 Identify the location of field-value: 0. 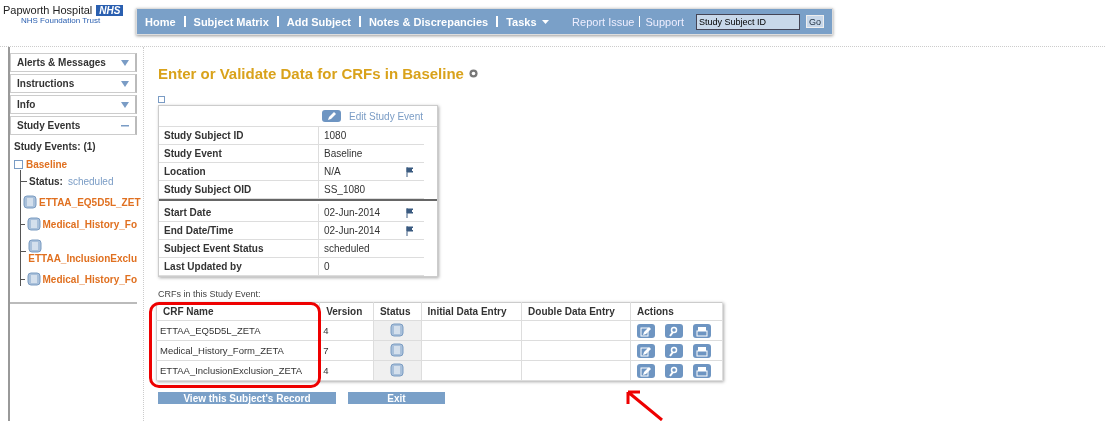
(327, 266).